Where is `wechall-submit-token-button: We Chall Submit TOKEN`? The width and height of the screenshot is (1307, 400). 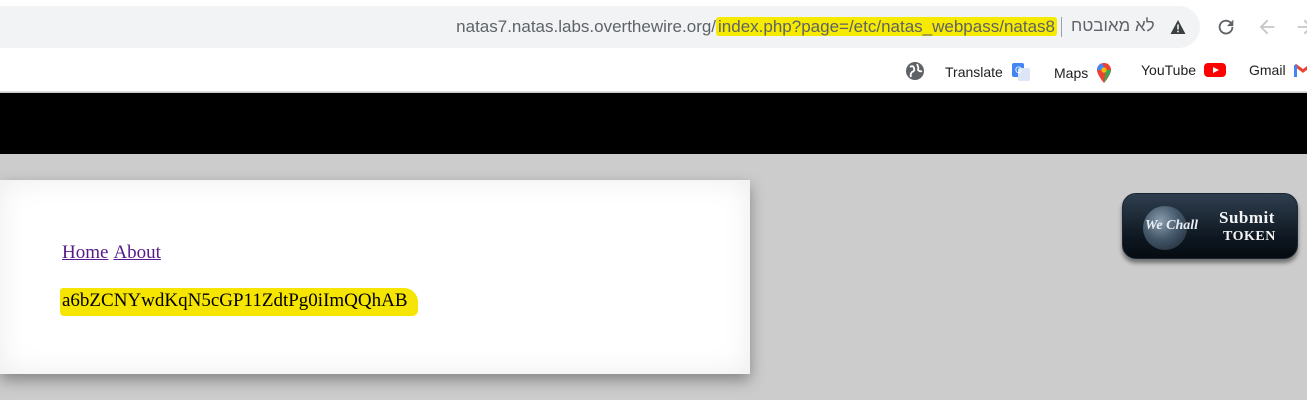
wechall-submit-token-button: We Chall Submit TOKEN is located at coordinates (1210, 226).